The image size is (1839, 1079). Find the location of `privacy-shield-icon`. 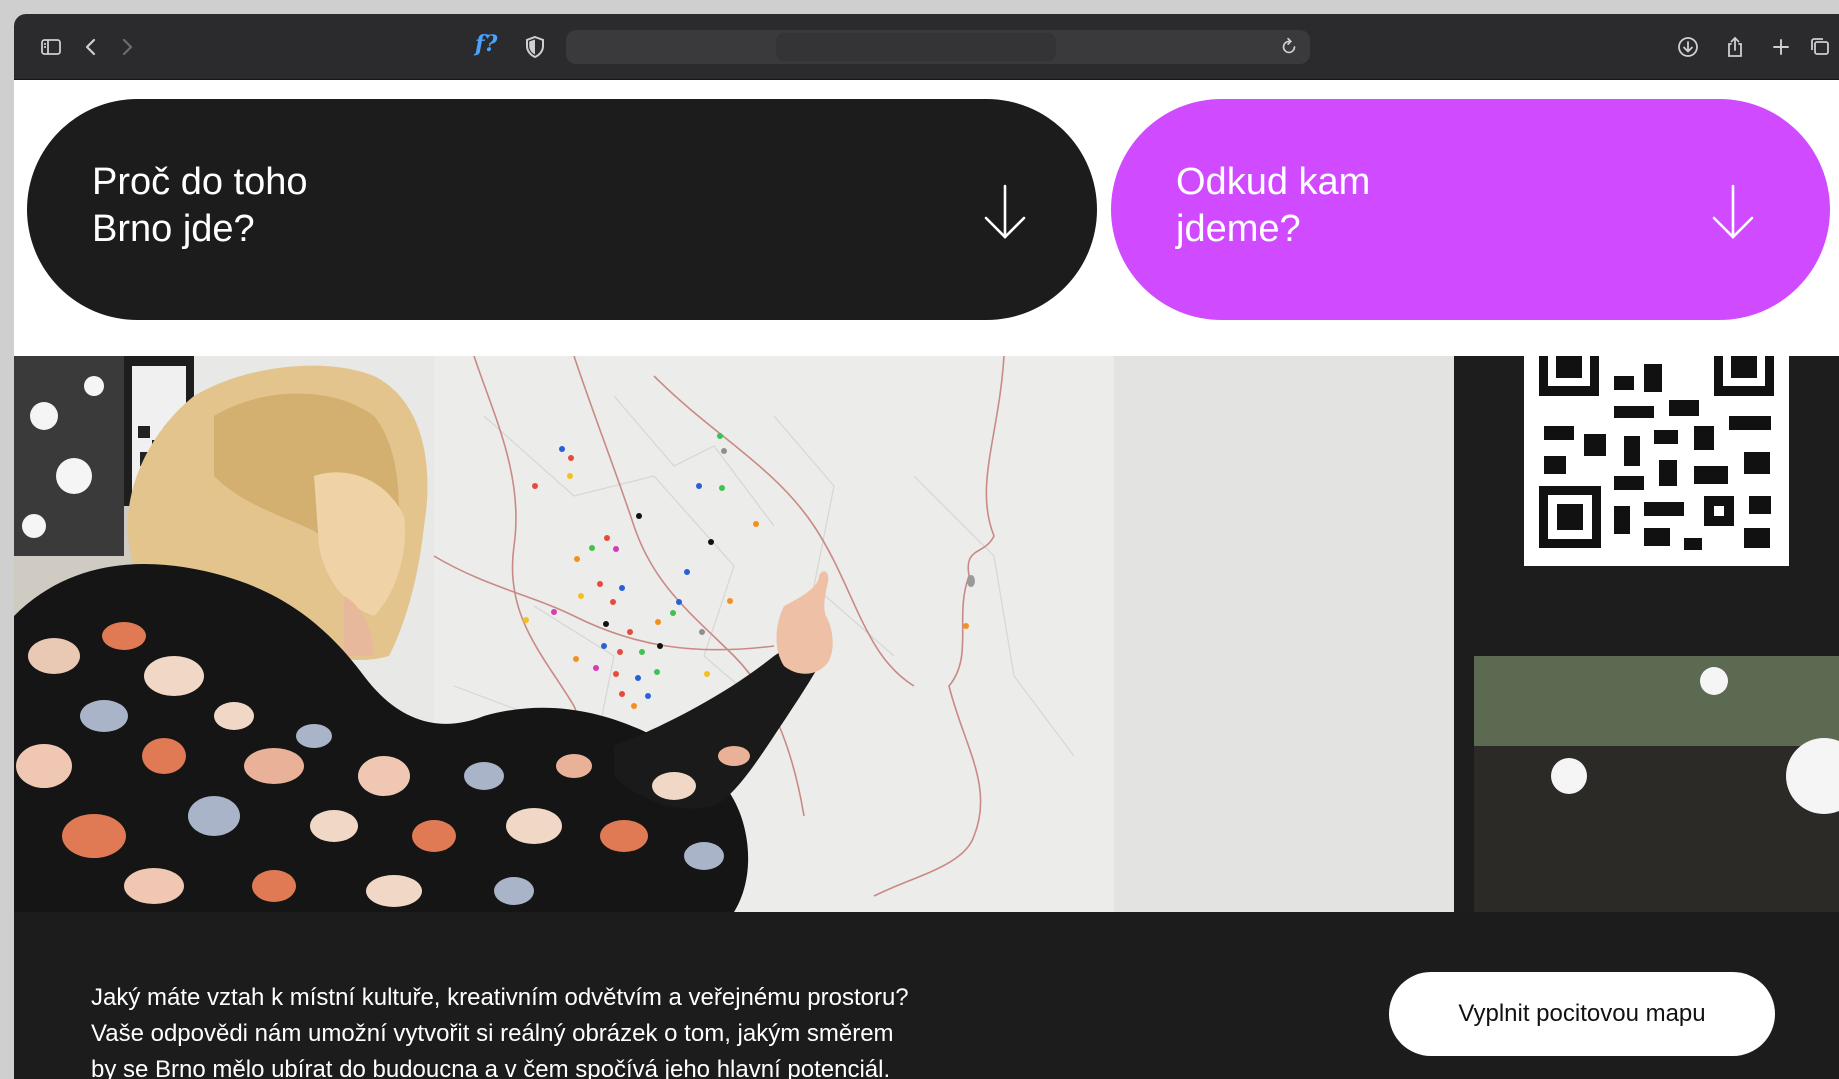

privacy-shield-icon is located at coordinates (535, 47).